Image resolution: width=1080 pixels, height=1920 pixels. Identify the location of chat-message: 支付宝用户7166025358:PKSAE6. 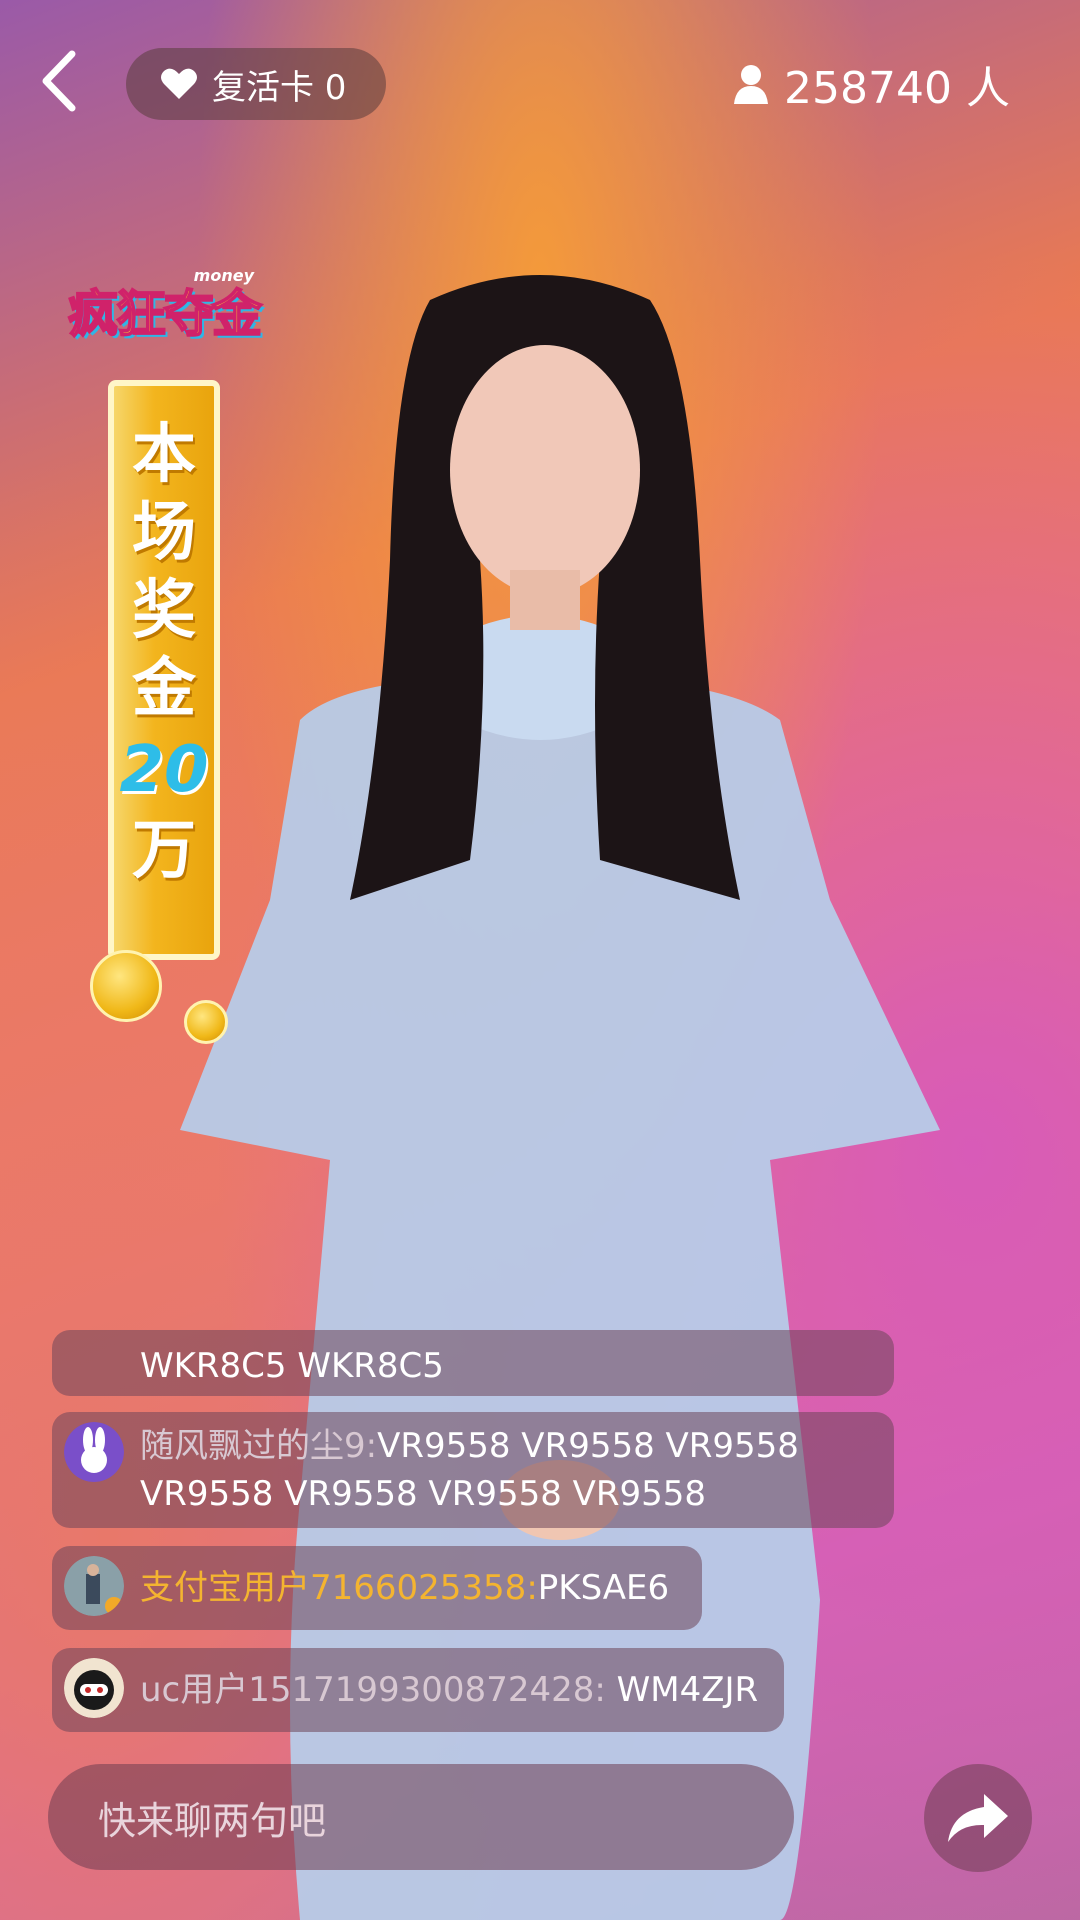
(377, 1588).